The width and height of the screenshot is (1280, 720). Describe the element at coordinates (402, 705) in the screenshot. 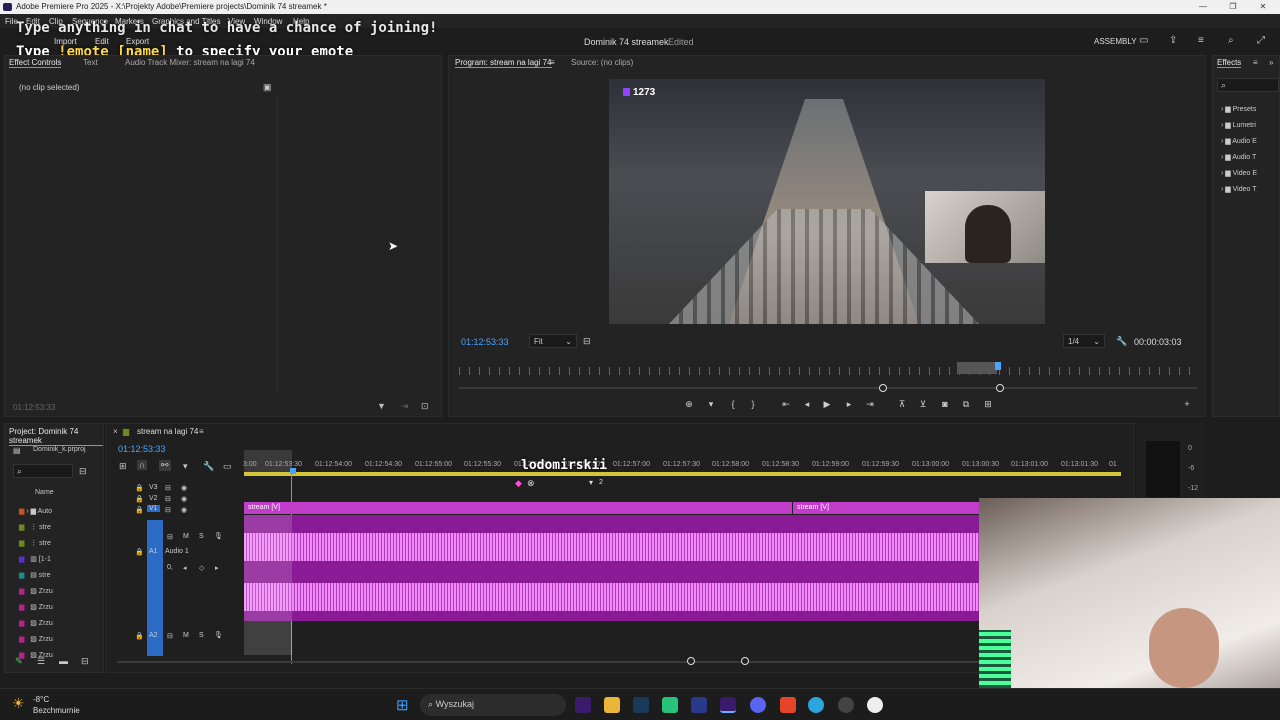

I see `windows-start-icon: ⊞` at that location.